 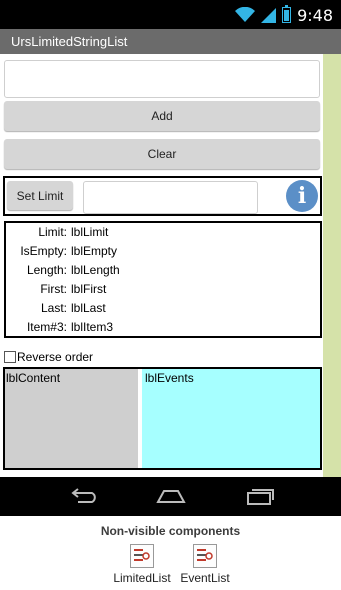 I want to click on string-input, so click(x=162, y=79).